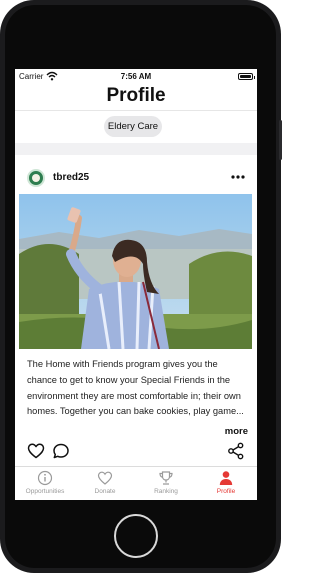  Describe the element at coordinates (280, 140) in the screenshot. I see `side-button` at that location.